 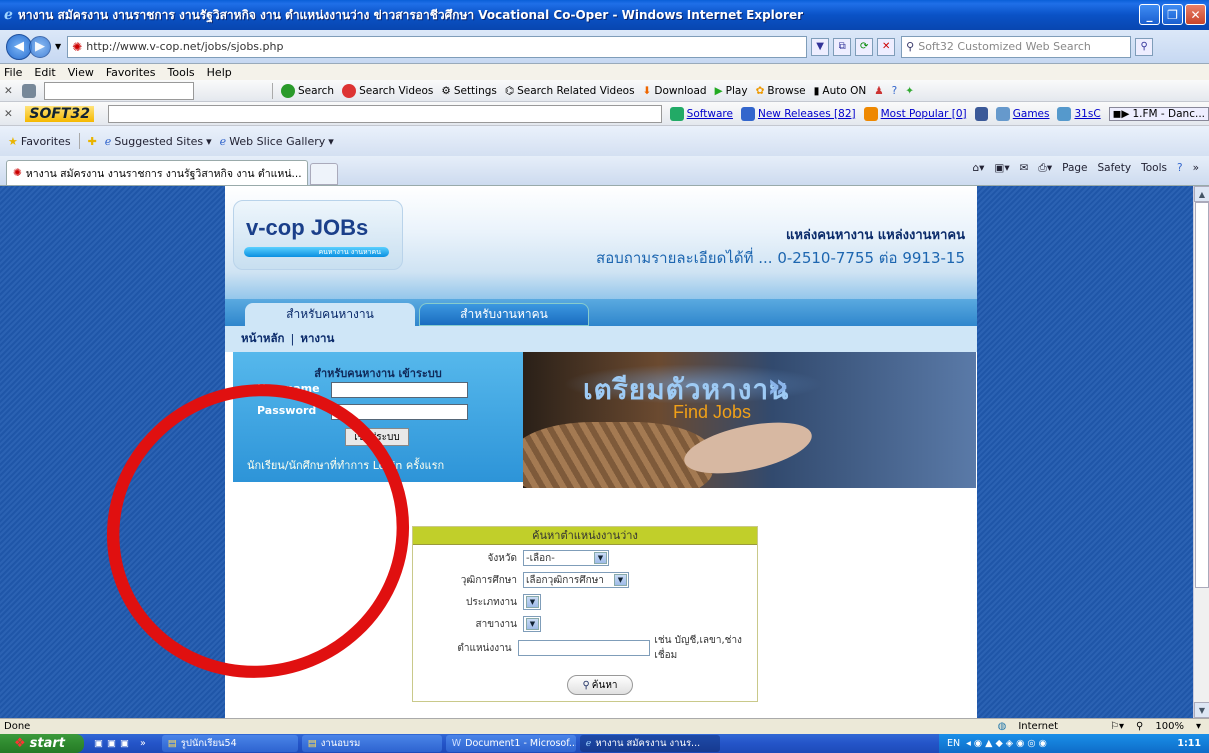 What do you see at coordinates (307, 227) in the screenshot?
I see `logo-text: v-cop JOBs` at bounding box center [307, 227].